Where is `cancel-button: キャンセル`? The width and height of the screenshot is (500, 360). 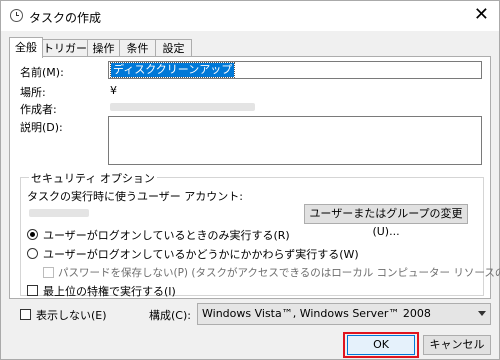
cancel-button: キャンセル is located at coordinates (457, 345).